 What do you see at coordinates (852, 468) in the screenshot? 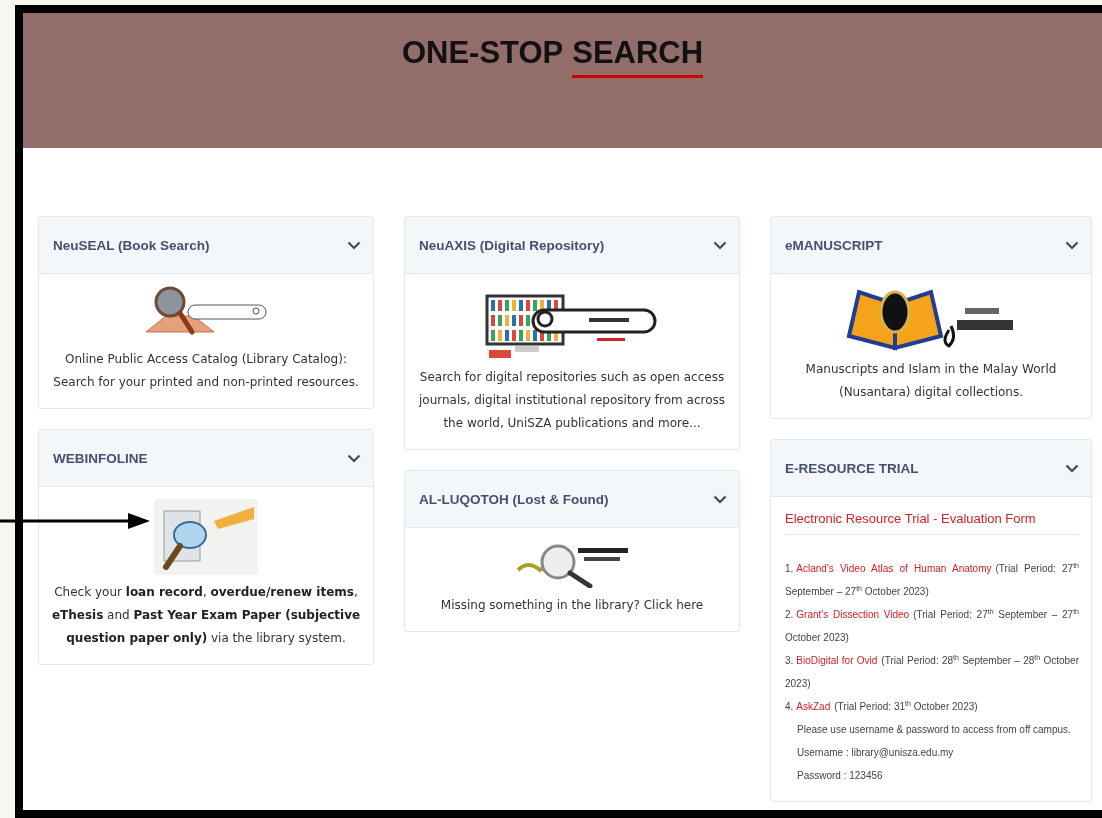
I see `accordion-title: E-RESOURCE TRIAL` at bounding box center [852, 468].